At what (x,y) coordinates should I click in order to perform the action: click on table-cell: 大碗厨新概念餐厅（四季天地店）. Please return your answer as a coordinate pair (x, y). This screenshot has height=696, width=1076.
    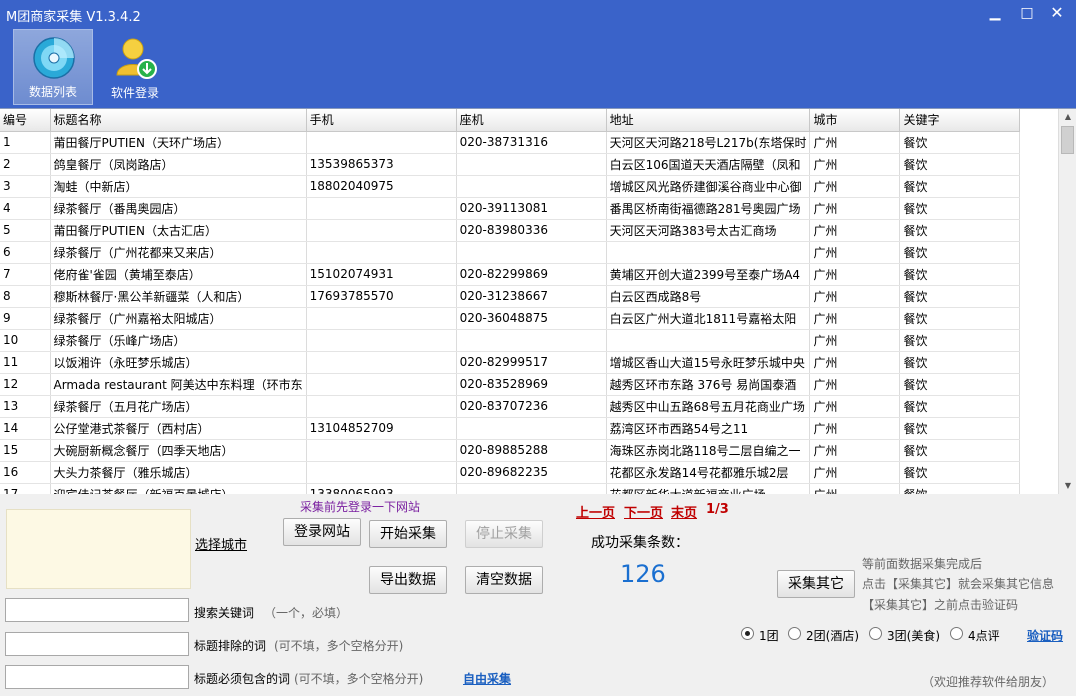
    Looking at the image, I should click on (178, 450).